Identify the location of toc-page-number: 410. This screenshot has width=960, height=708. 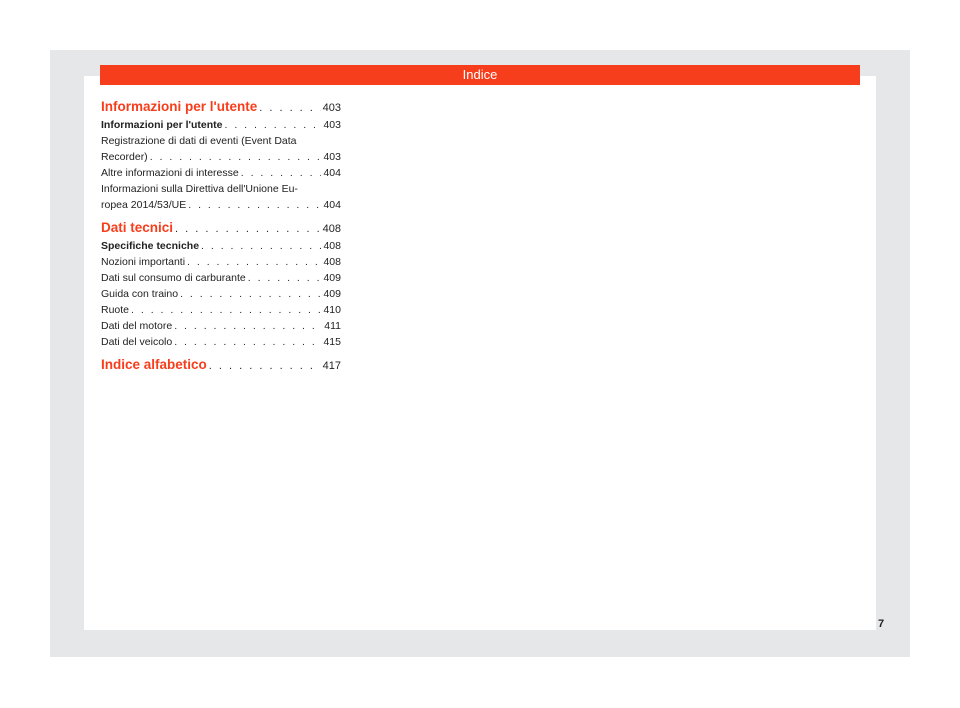
(332, 310).